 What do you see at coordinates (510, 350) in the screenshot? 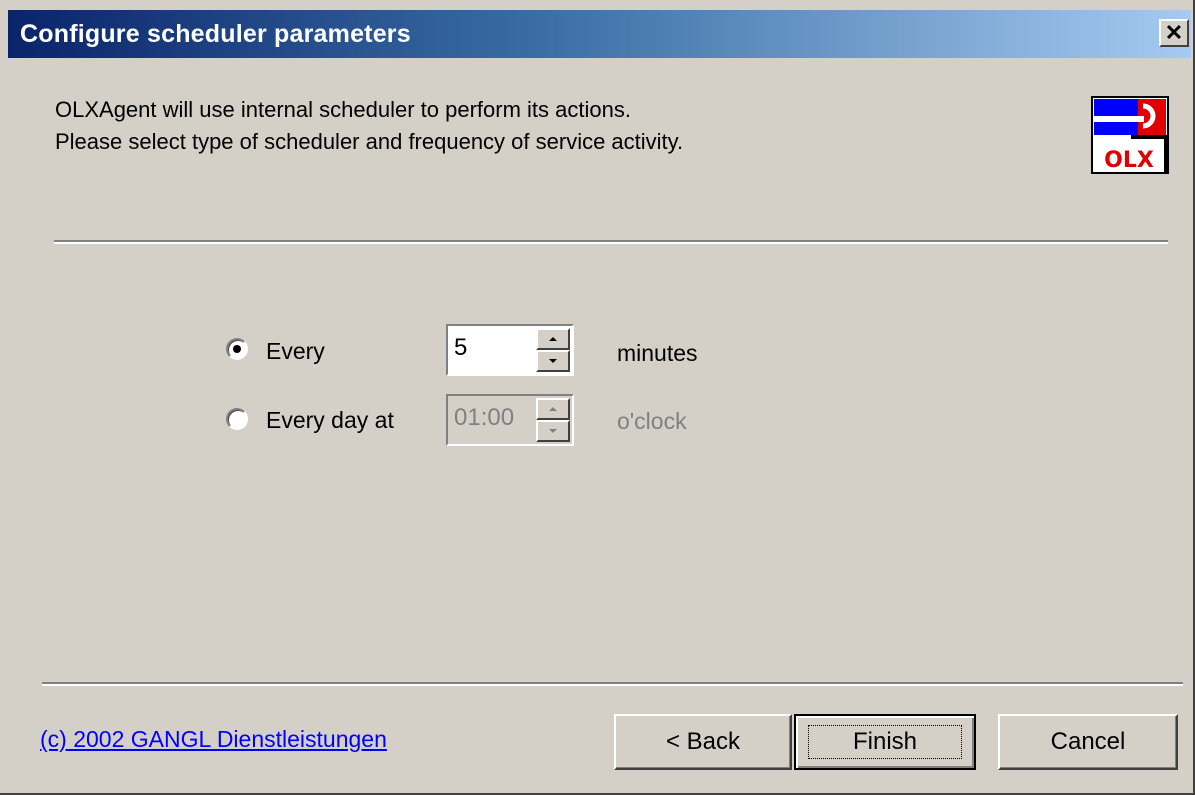
I see `minutes-spinner: 5` at bounding box center [510, 350].